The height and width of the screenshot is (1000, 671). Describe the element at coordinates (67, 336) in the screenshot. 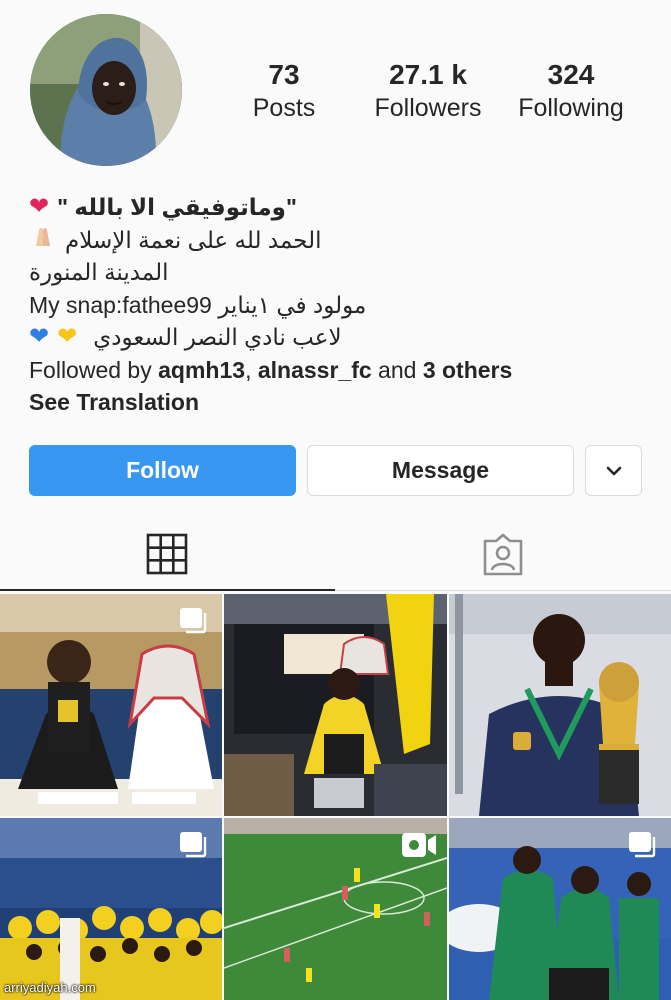

I see `yellow-heart-icon: ❤` at that location.